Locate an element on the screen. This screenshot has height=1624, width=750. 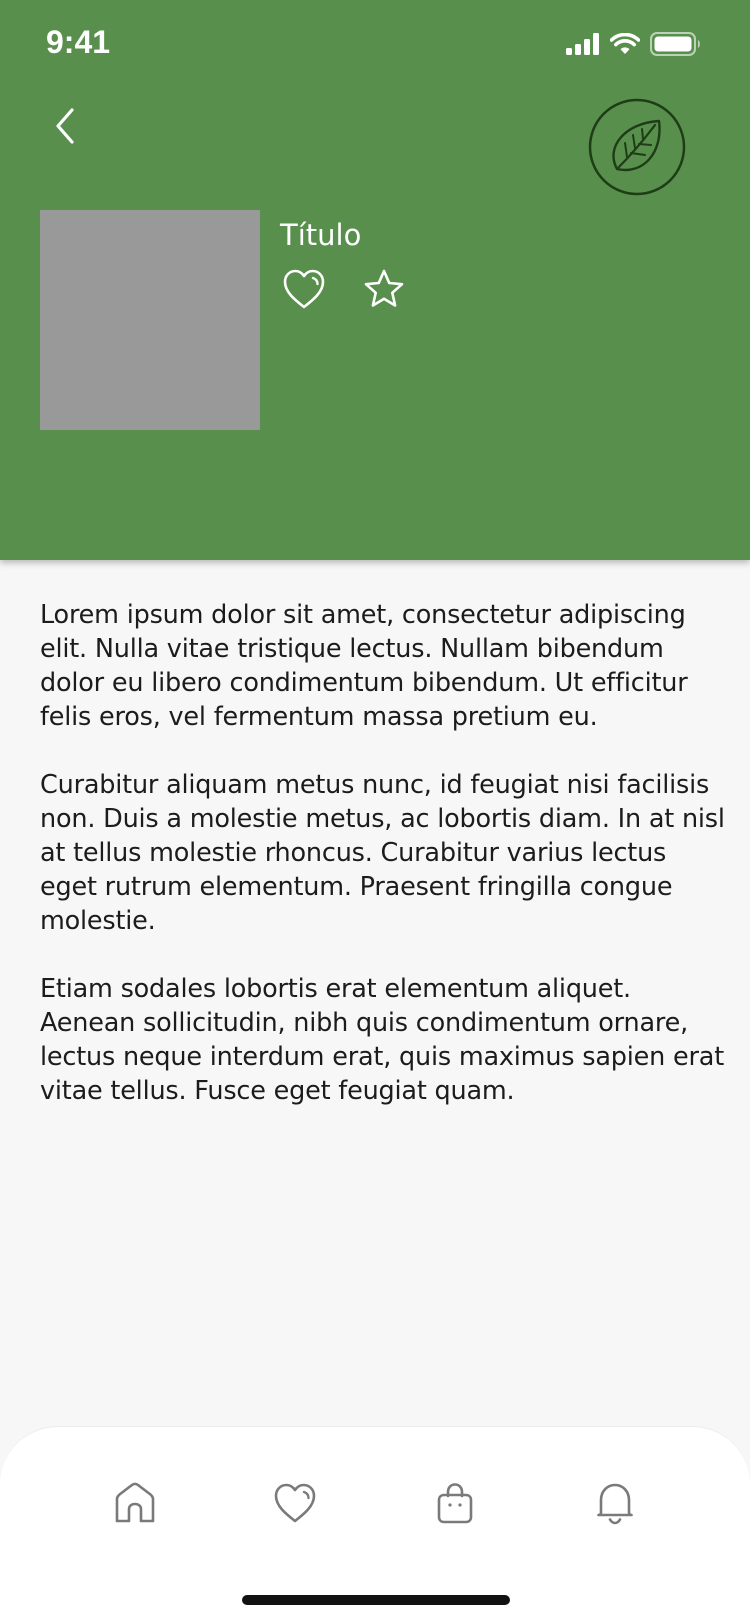
status-bar: 9:41 is located at coordinates (375, 45).